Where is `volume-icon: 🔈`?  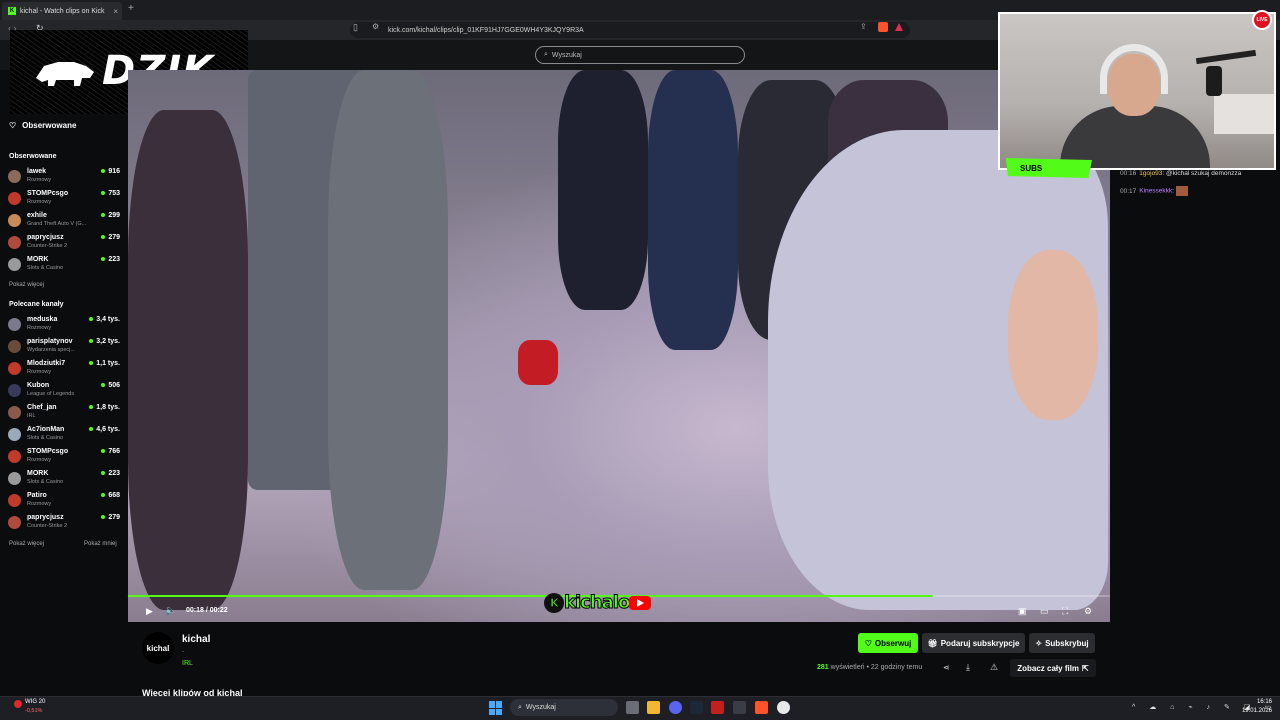 volume-icon: 🔈 is located at coordinates (170, 610).